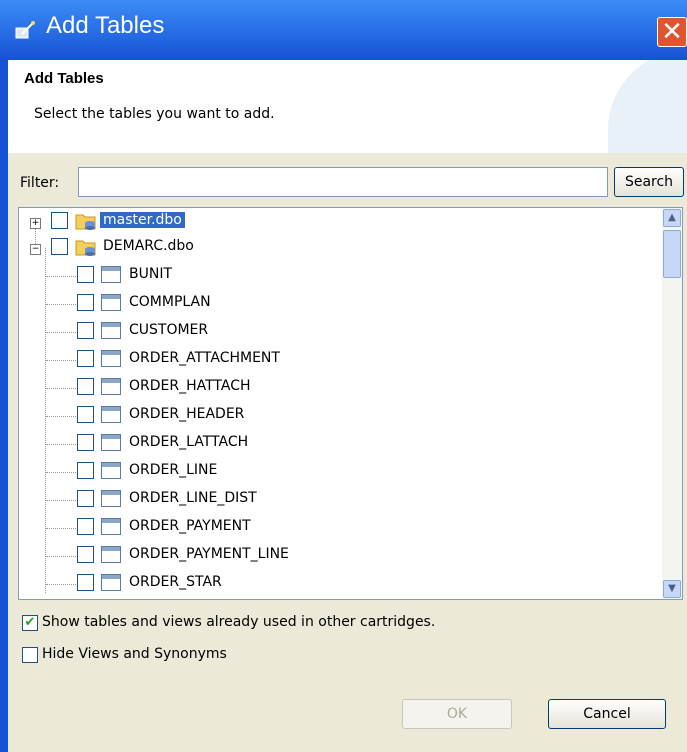 This screenshot has height=752, width=687. Describe the element at coordinates (339, 528) in the screenshot. I see `tree-item-table: ORDER_PAYMENT` at that location.